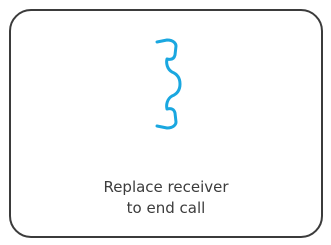 The height and width of the screenshot is (245, 331). Describe the element at coordinates (166, 187) in the screenshot. I see `instruction-line-1: Replace receiver` at that location.